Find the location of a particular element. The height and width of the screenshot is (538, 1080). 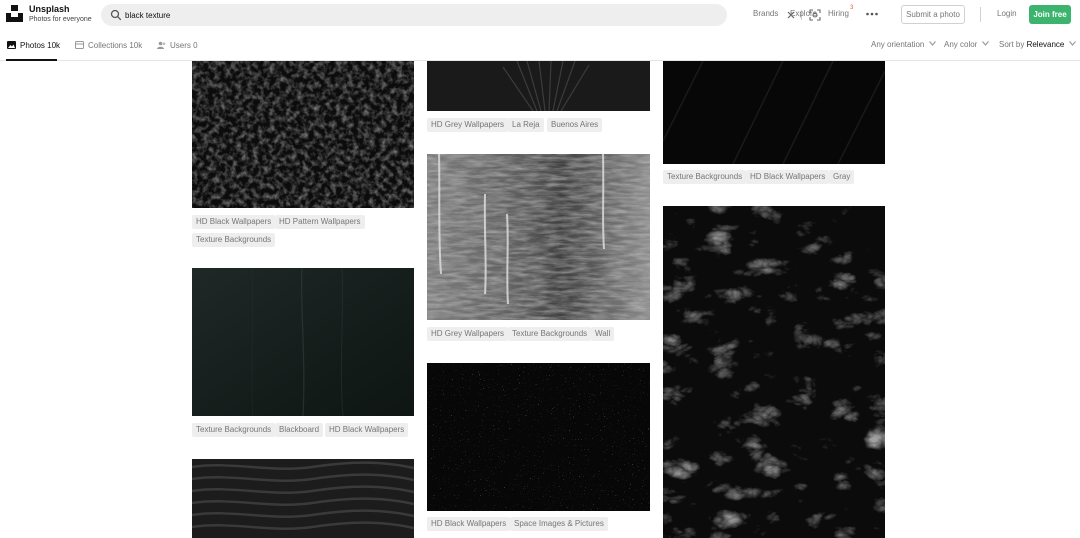

tab-collections: Collections 10k is located at coordinates (108, 45).